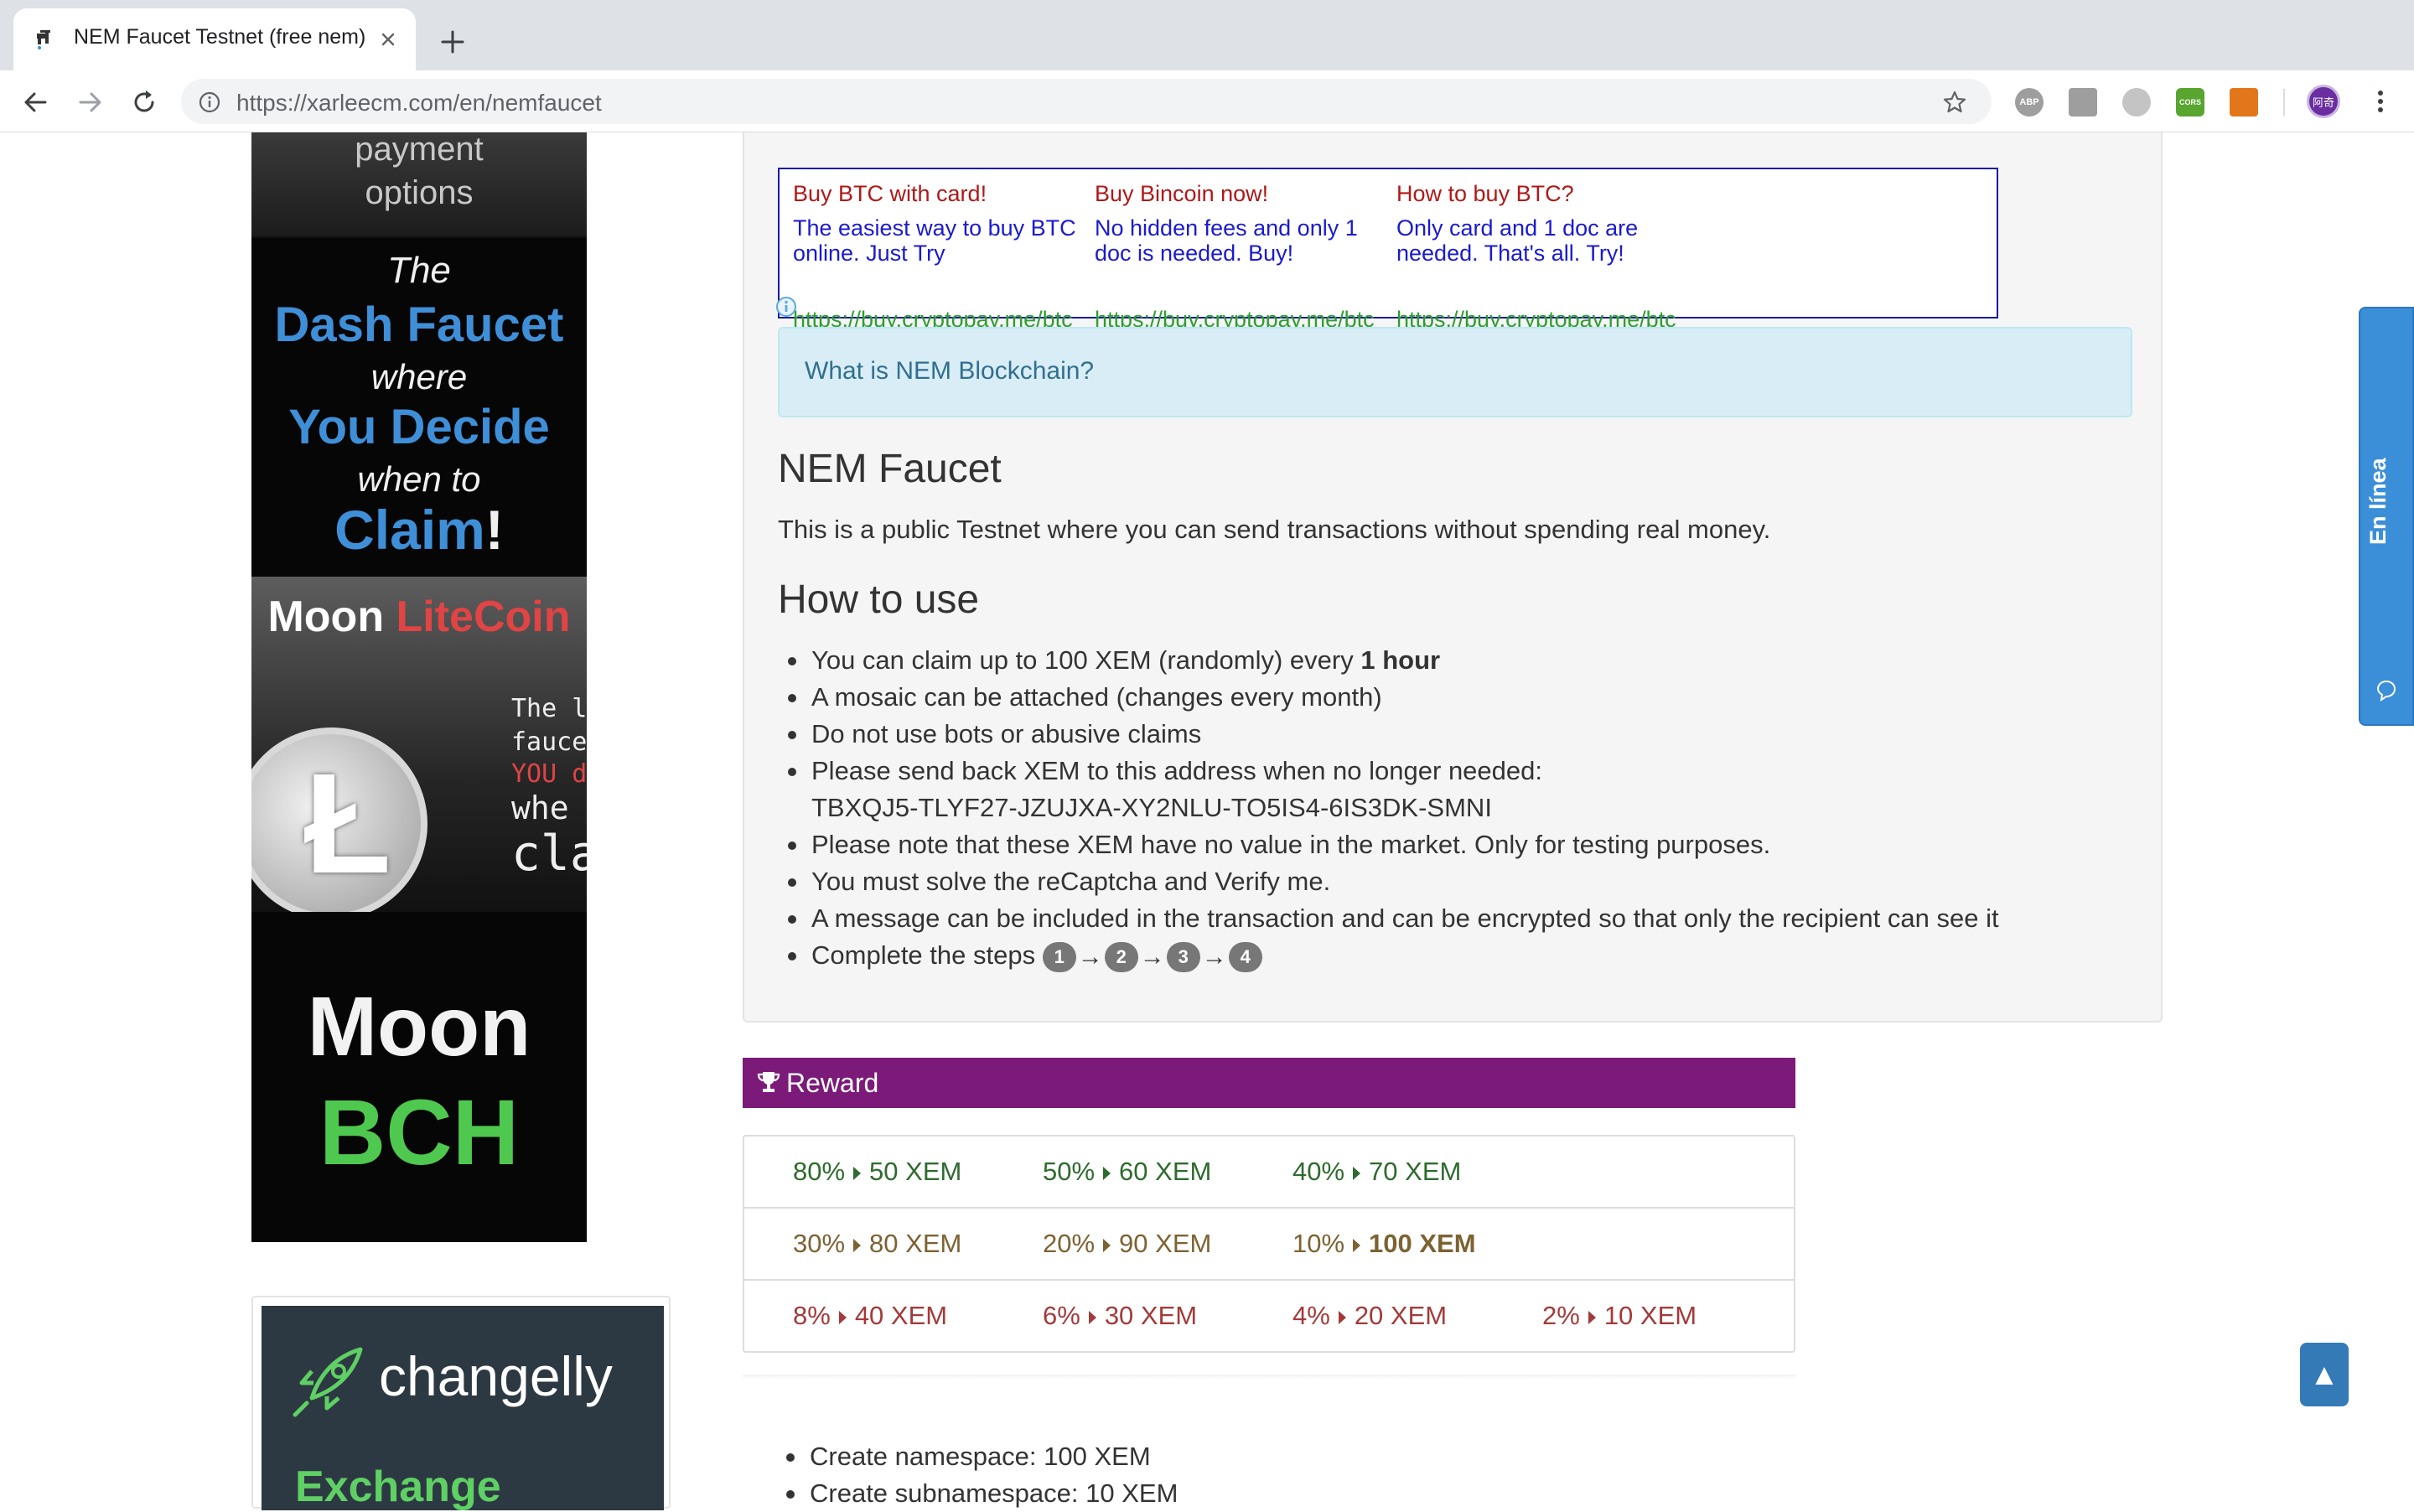 The image size is (2414, 1512). Describe the element at coordinates (1237, 194) in the screenshot. I see `ad-title: Buy Bincoin now!` at that location.